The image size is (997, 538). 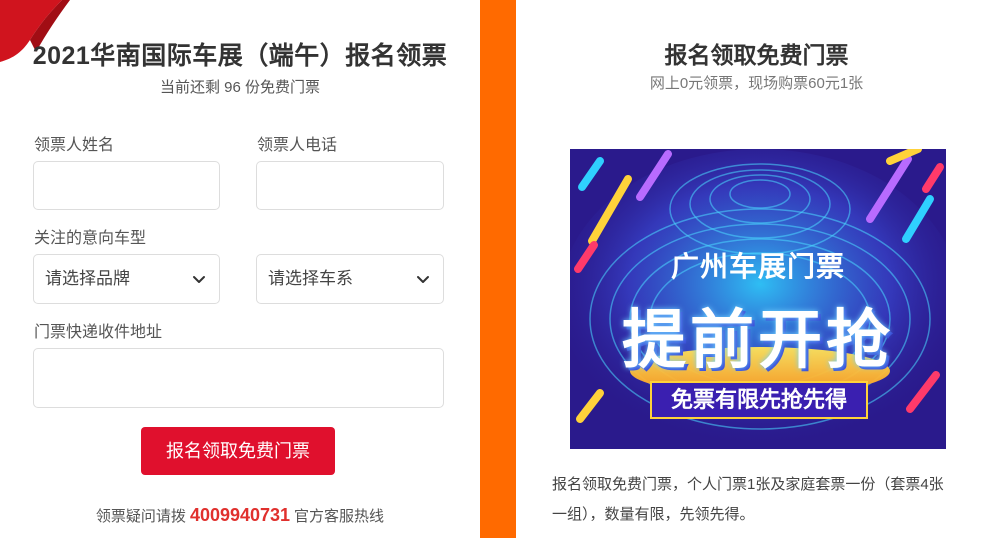 I want to click on promo-title: 报名领取免费门票, so click(x=756, y=55).